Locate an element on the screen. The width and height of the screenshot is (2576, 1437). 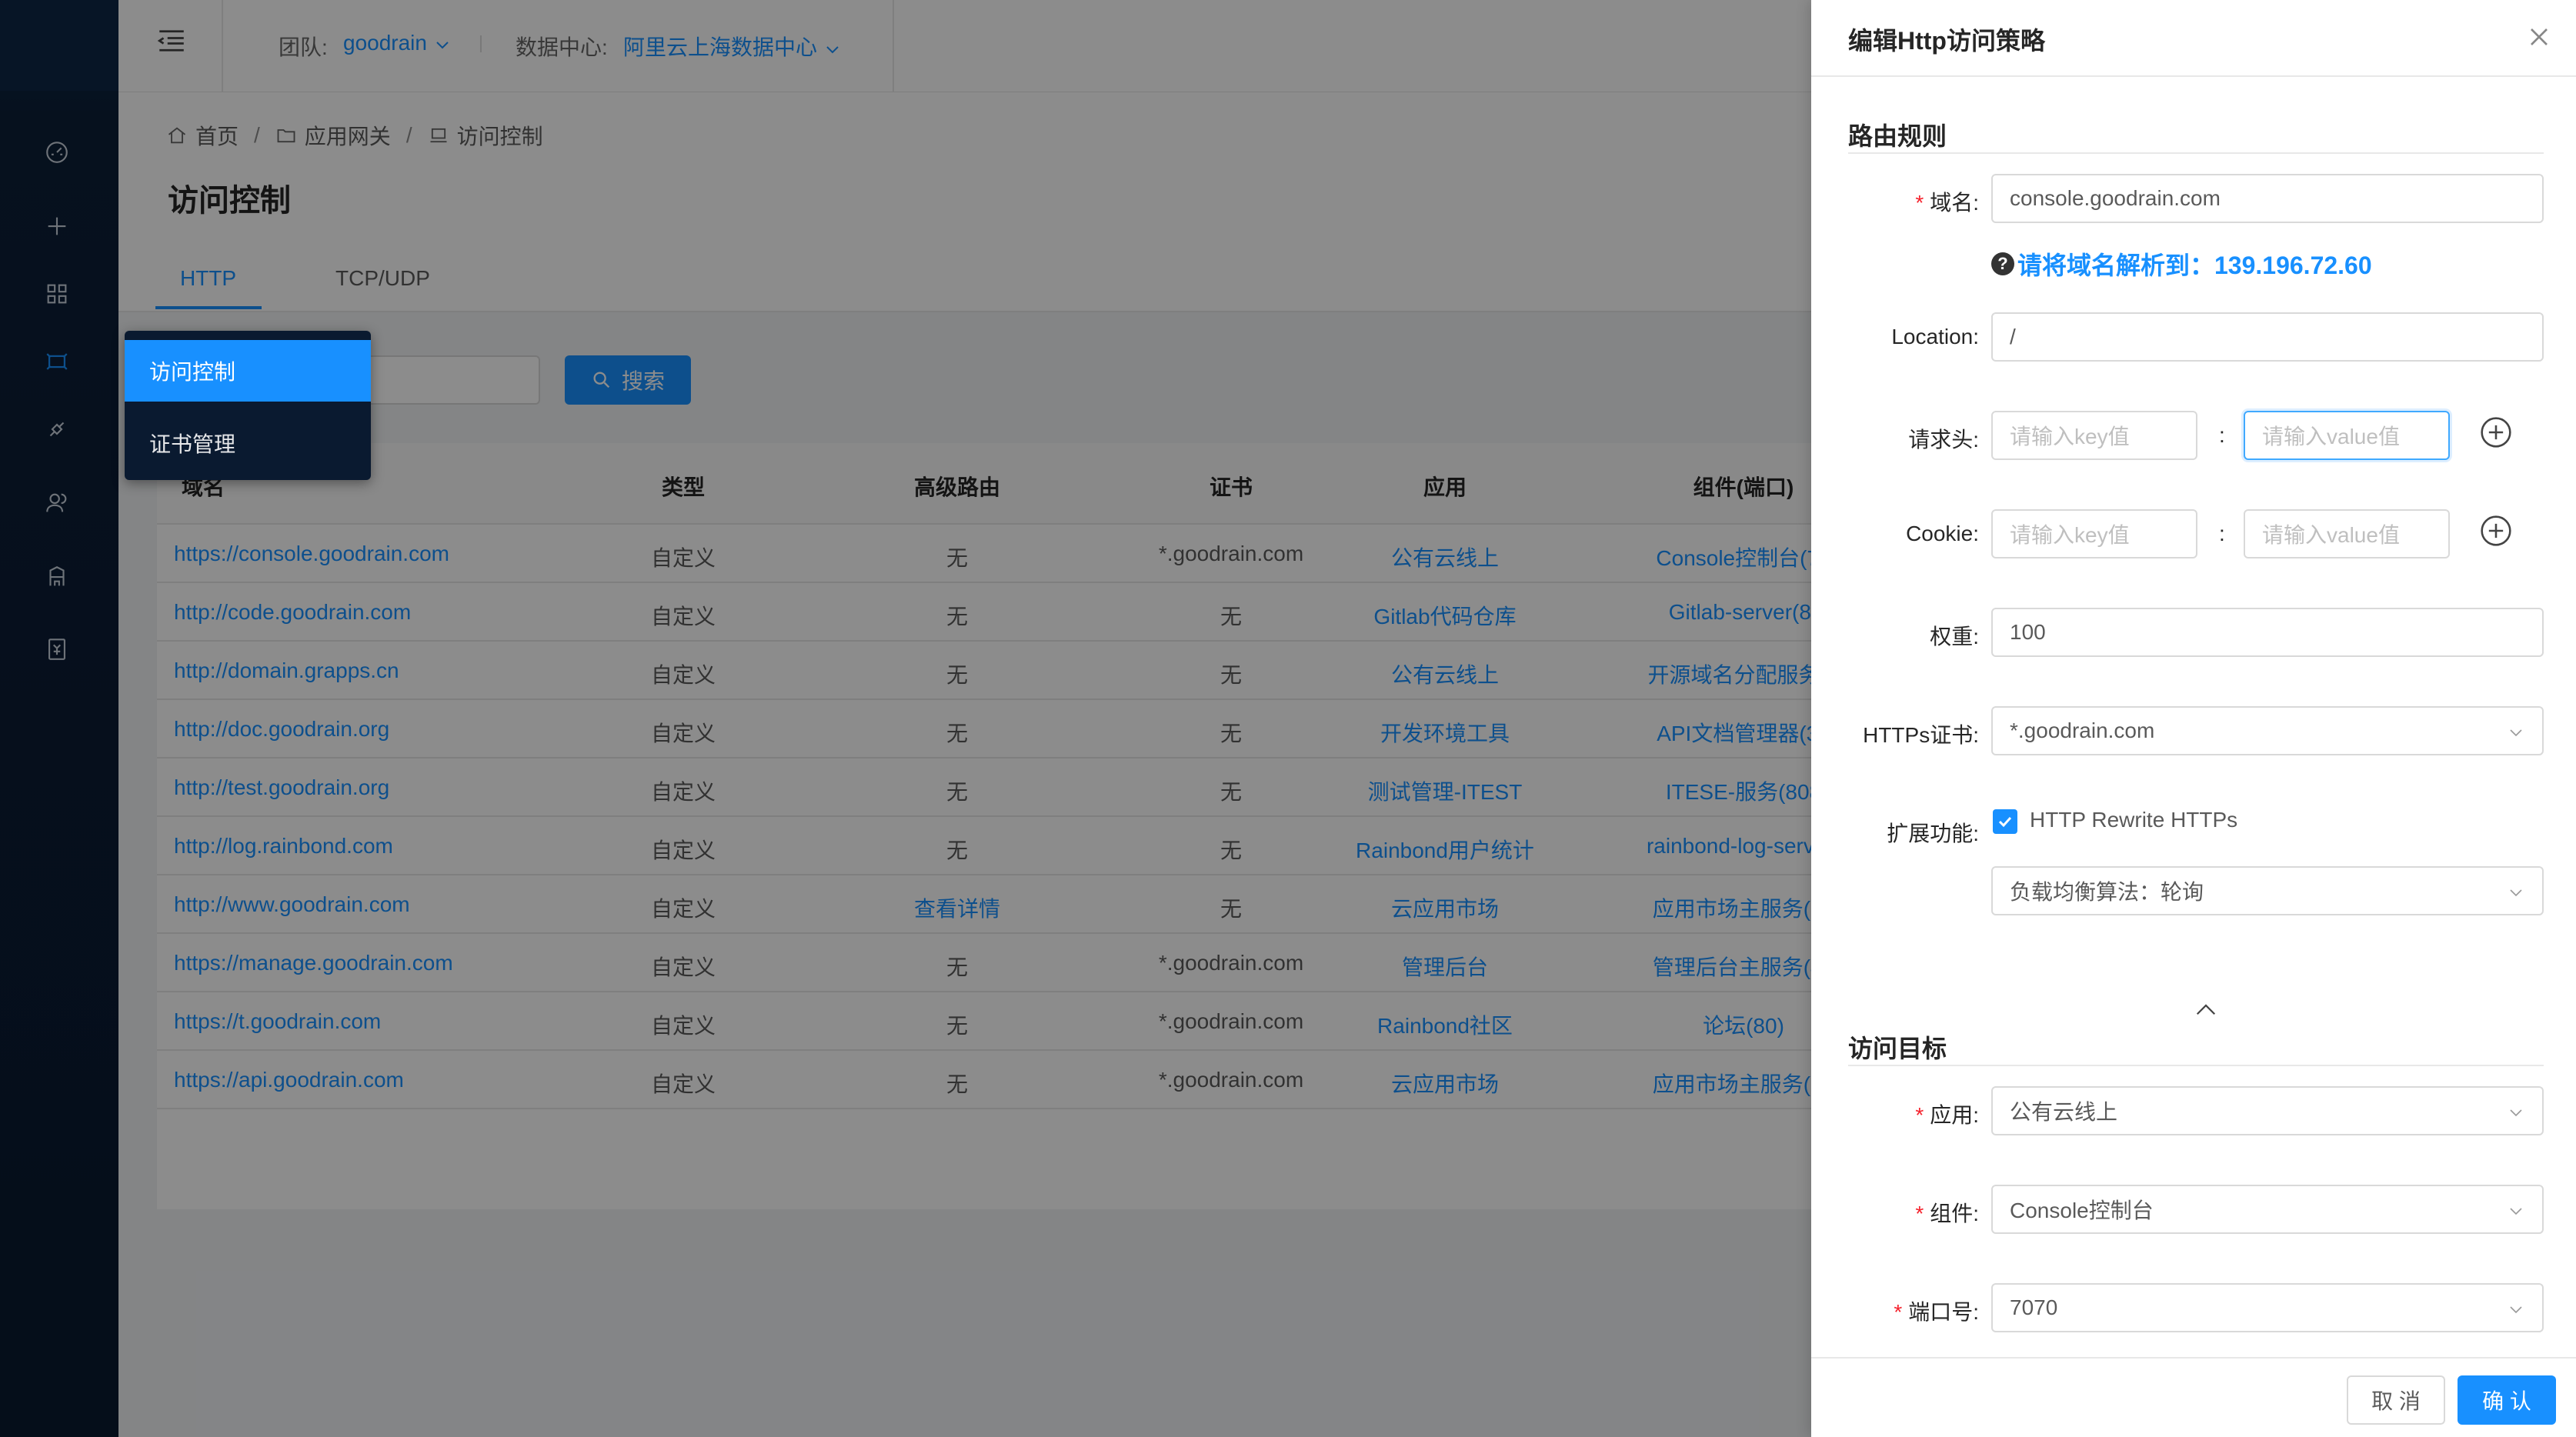
app-label: * 应用: is located at coordinates (1947, 1114).